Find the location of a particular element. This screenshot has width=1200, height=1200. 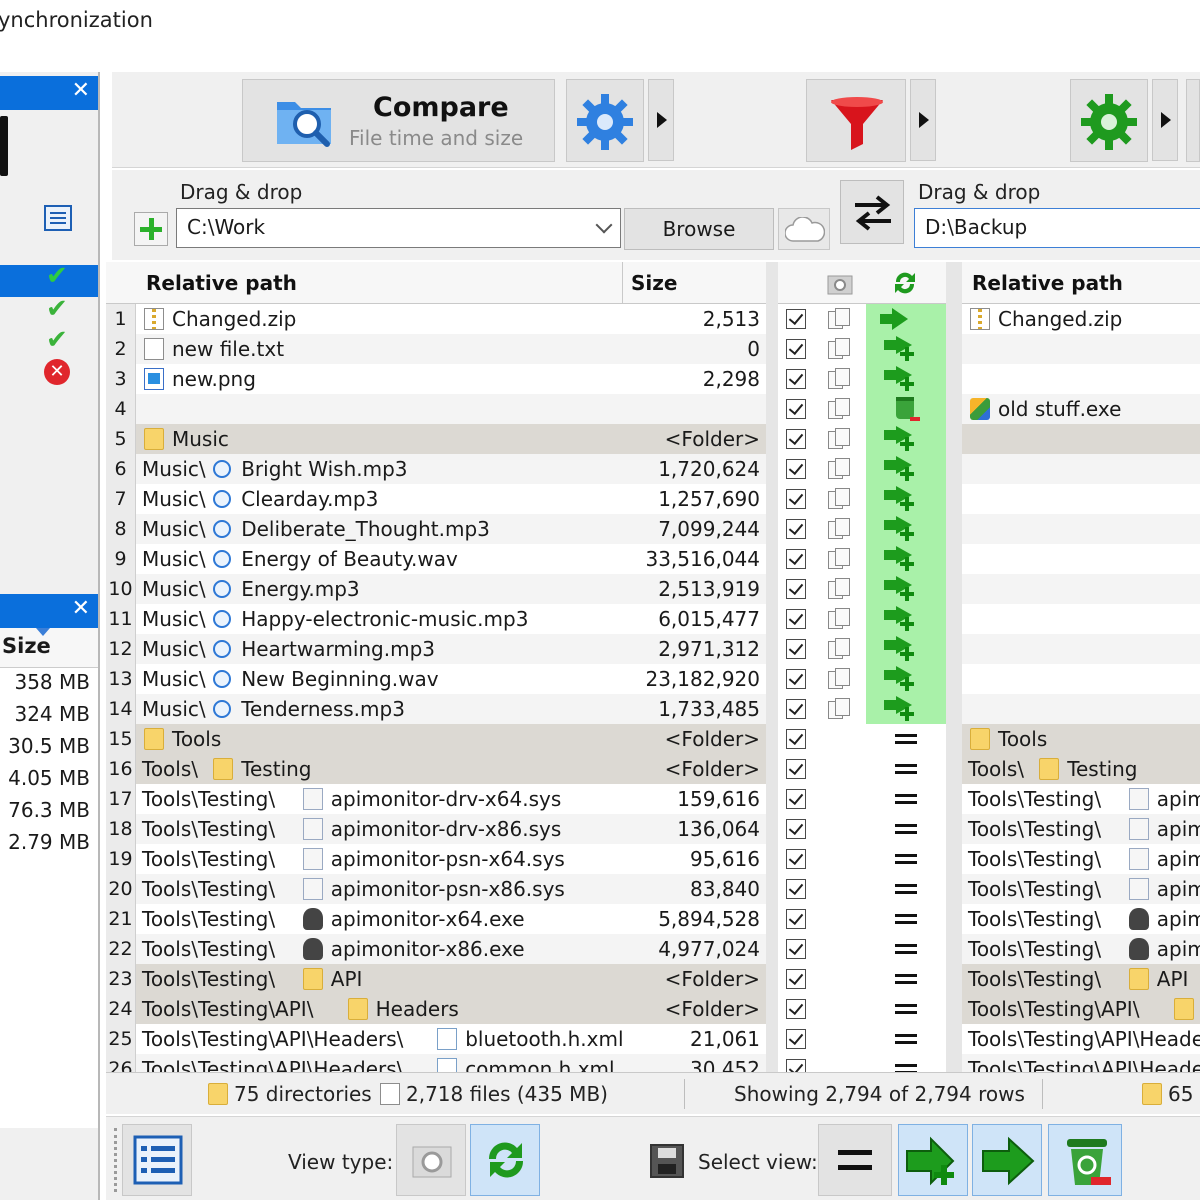

save-icon is located at coordinates (667, 1161).